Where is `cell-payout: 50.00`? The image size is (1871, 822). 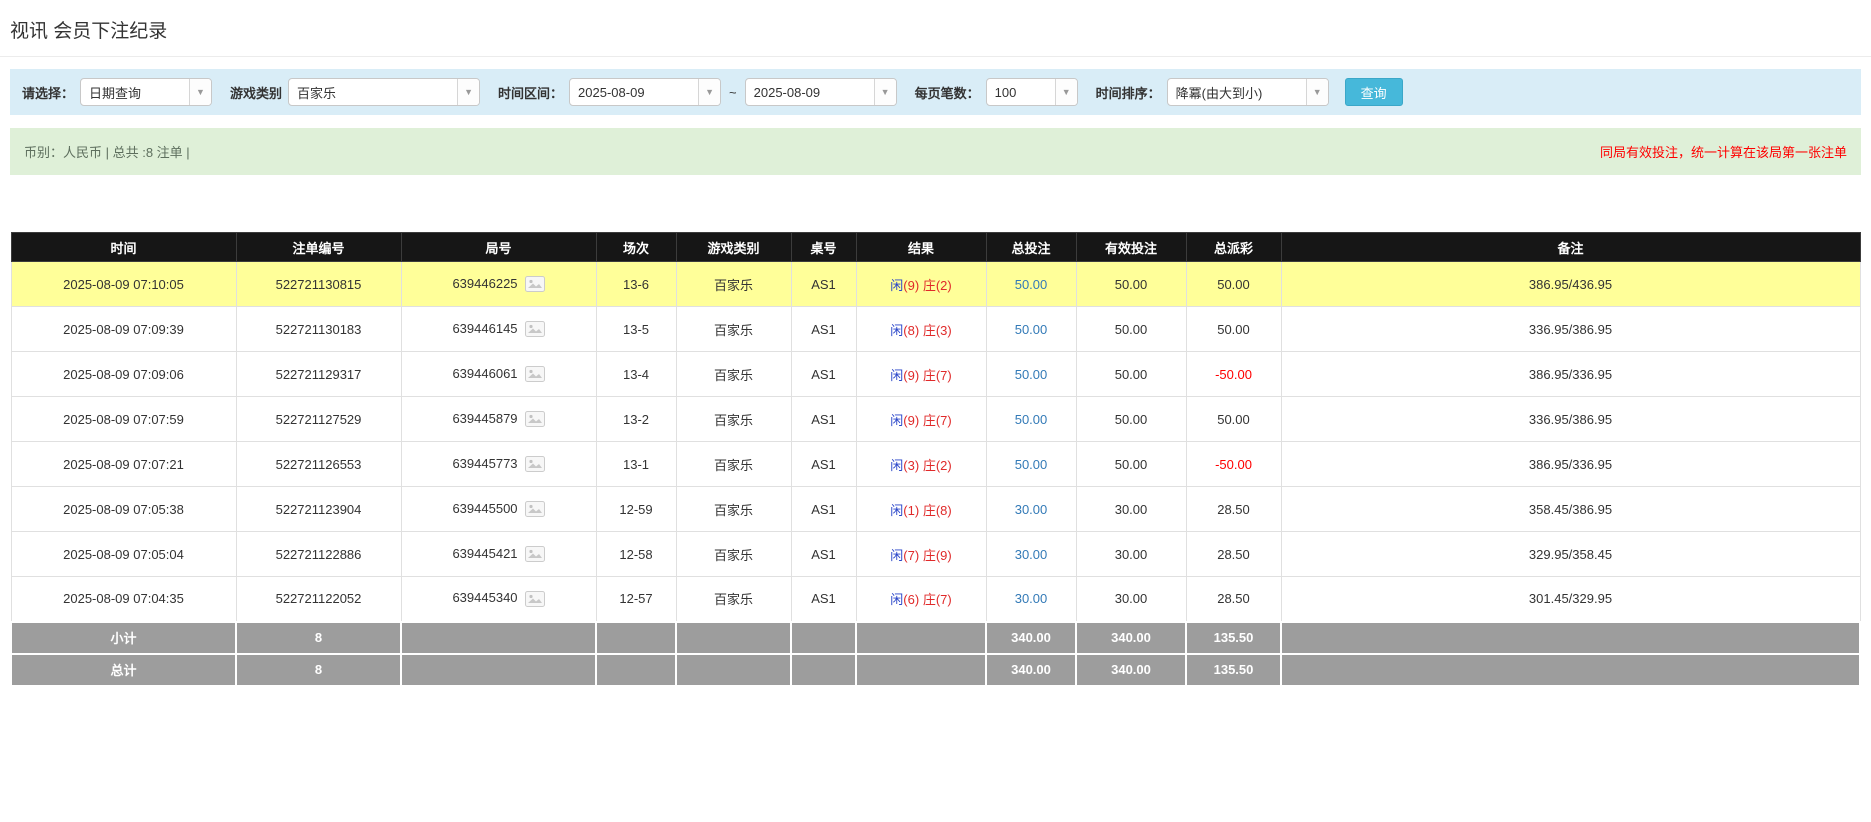 cell-payout: 50.00 is located at coordinates (1233, 419).